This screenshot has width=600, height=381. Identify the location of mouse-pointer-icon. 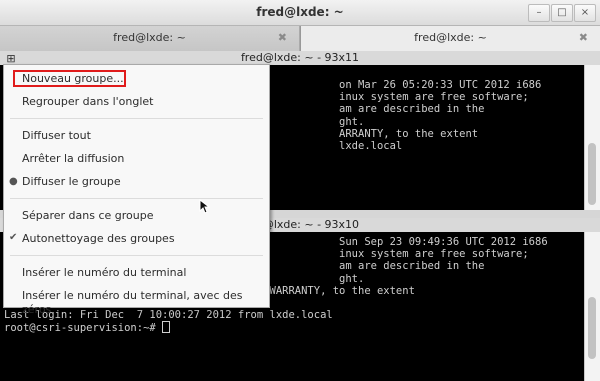
(205, 206).